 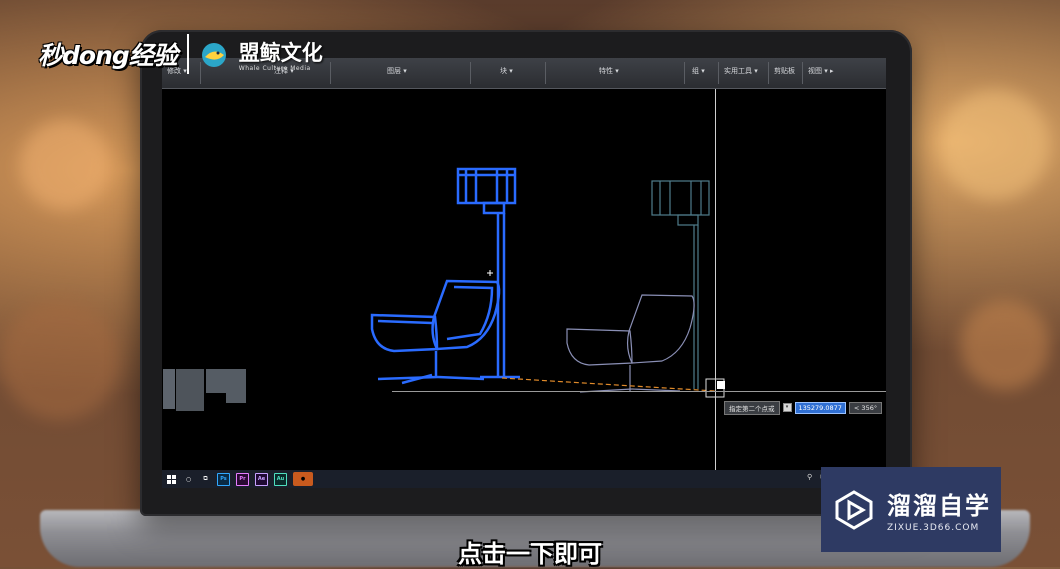 What do you see at coordinates (205, 479) in the screenshot?
I see `task-view-icon: ⧉` at bounding box center [205, 479].